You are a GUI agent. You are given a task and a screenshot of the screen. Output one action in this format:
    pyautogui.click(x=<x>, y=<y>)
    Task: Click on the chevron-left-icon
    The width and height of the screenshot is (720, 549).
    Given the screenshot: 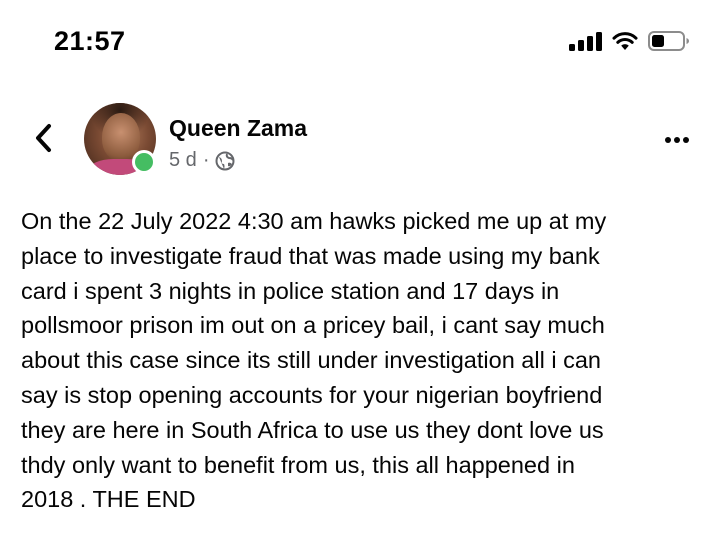 What is the action you would take?
    pyautogui.click(x=43, y=140)
    